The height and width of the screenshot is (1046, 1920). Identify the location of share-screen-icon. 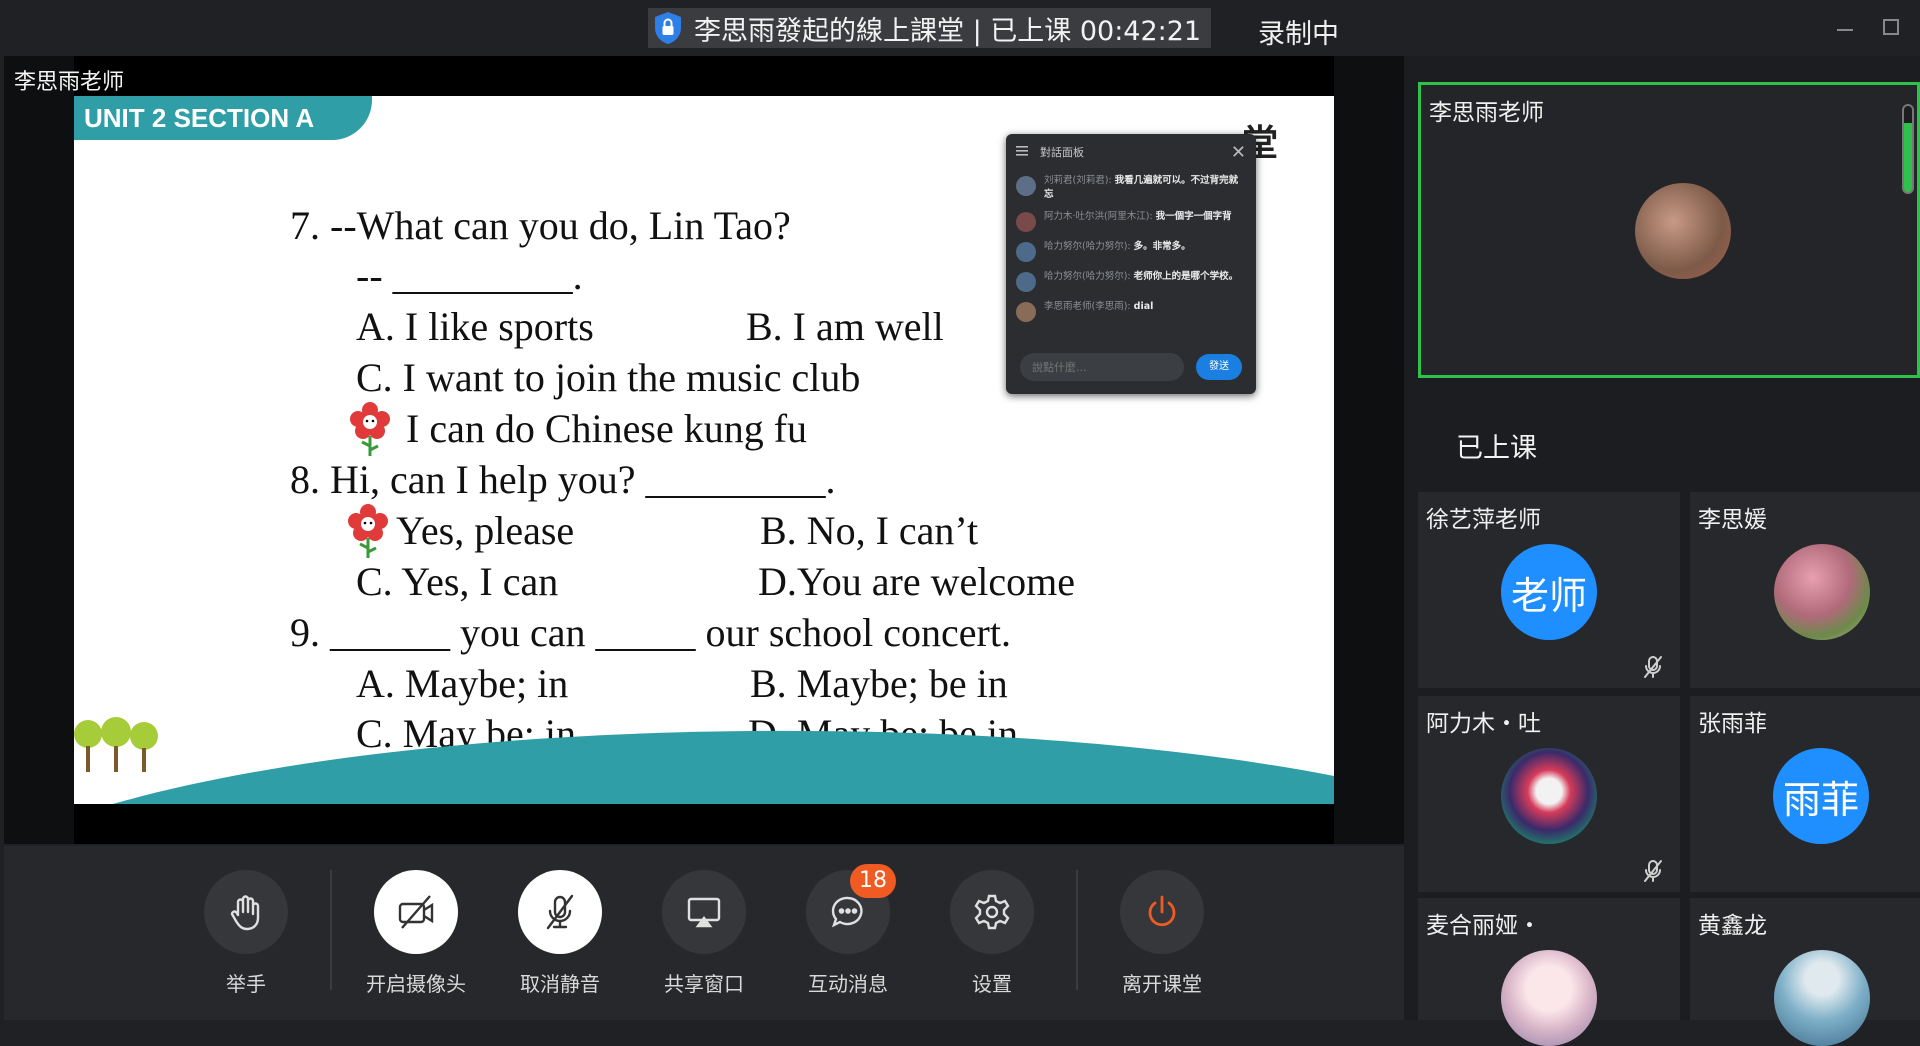
(704, 912).